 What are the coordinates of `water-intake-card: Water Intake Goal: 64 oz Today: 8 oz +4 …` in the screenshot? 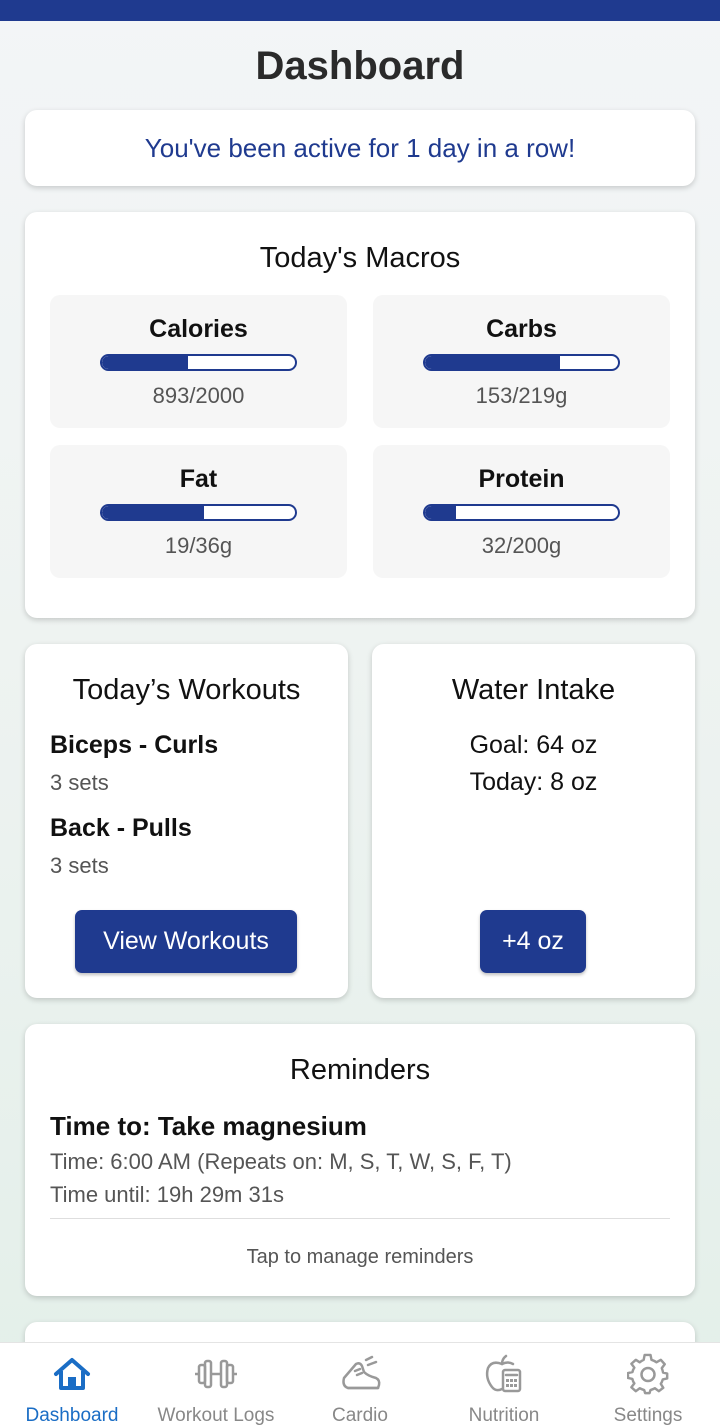 It's located at (533, 821).